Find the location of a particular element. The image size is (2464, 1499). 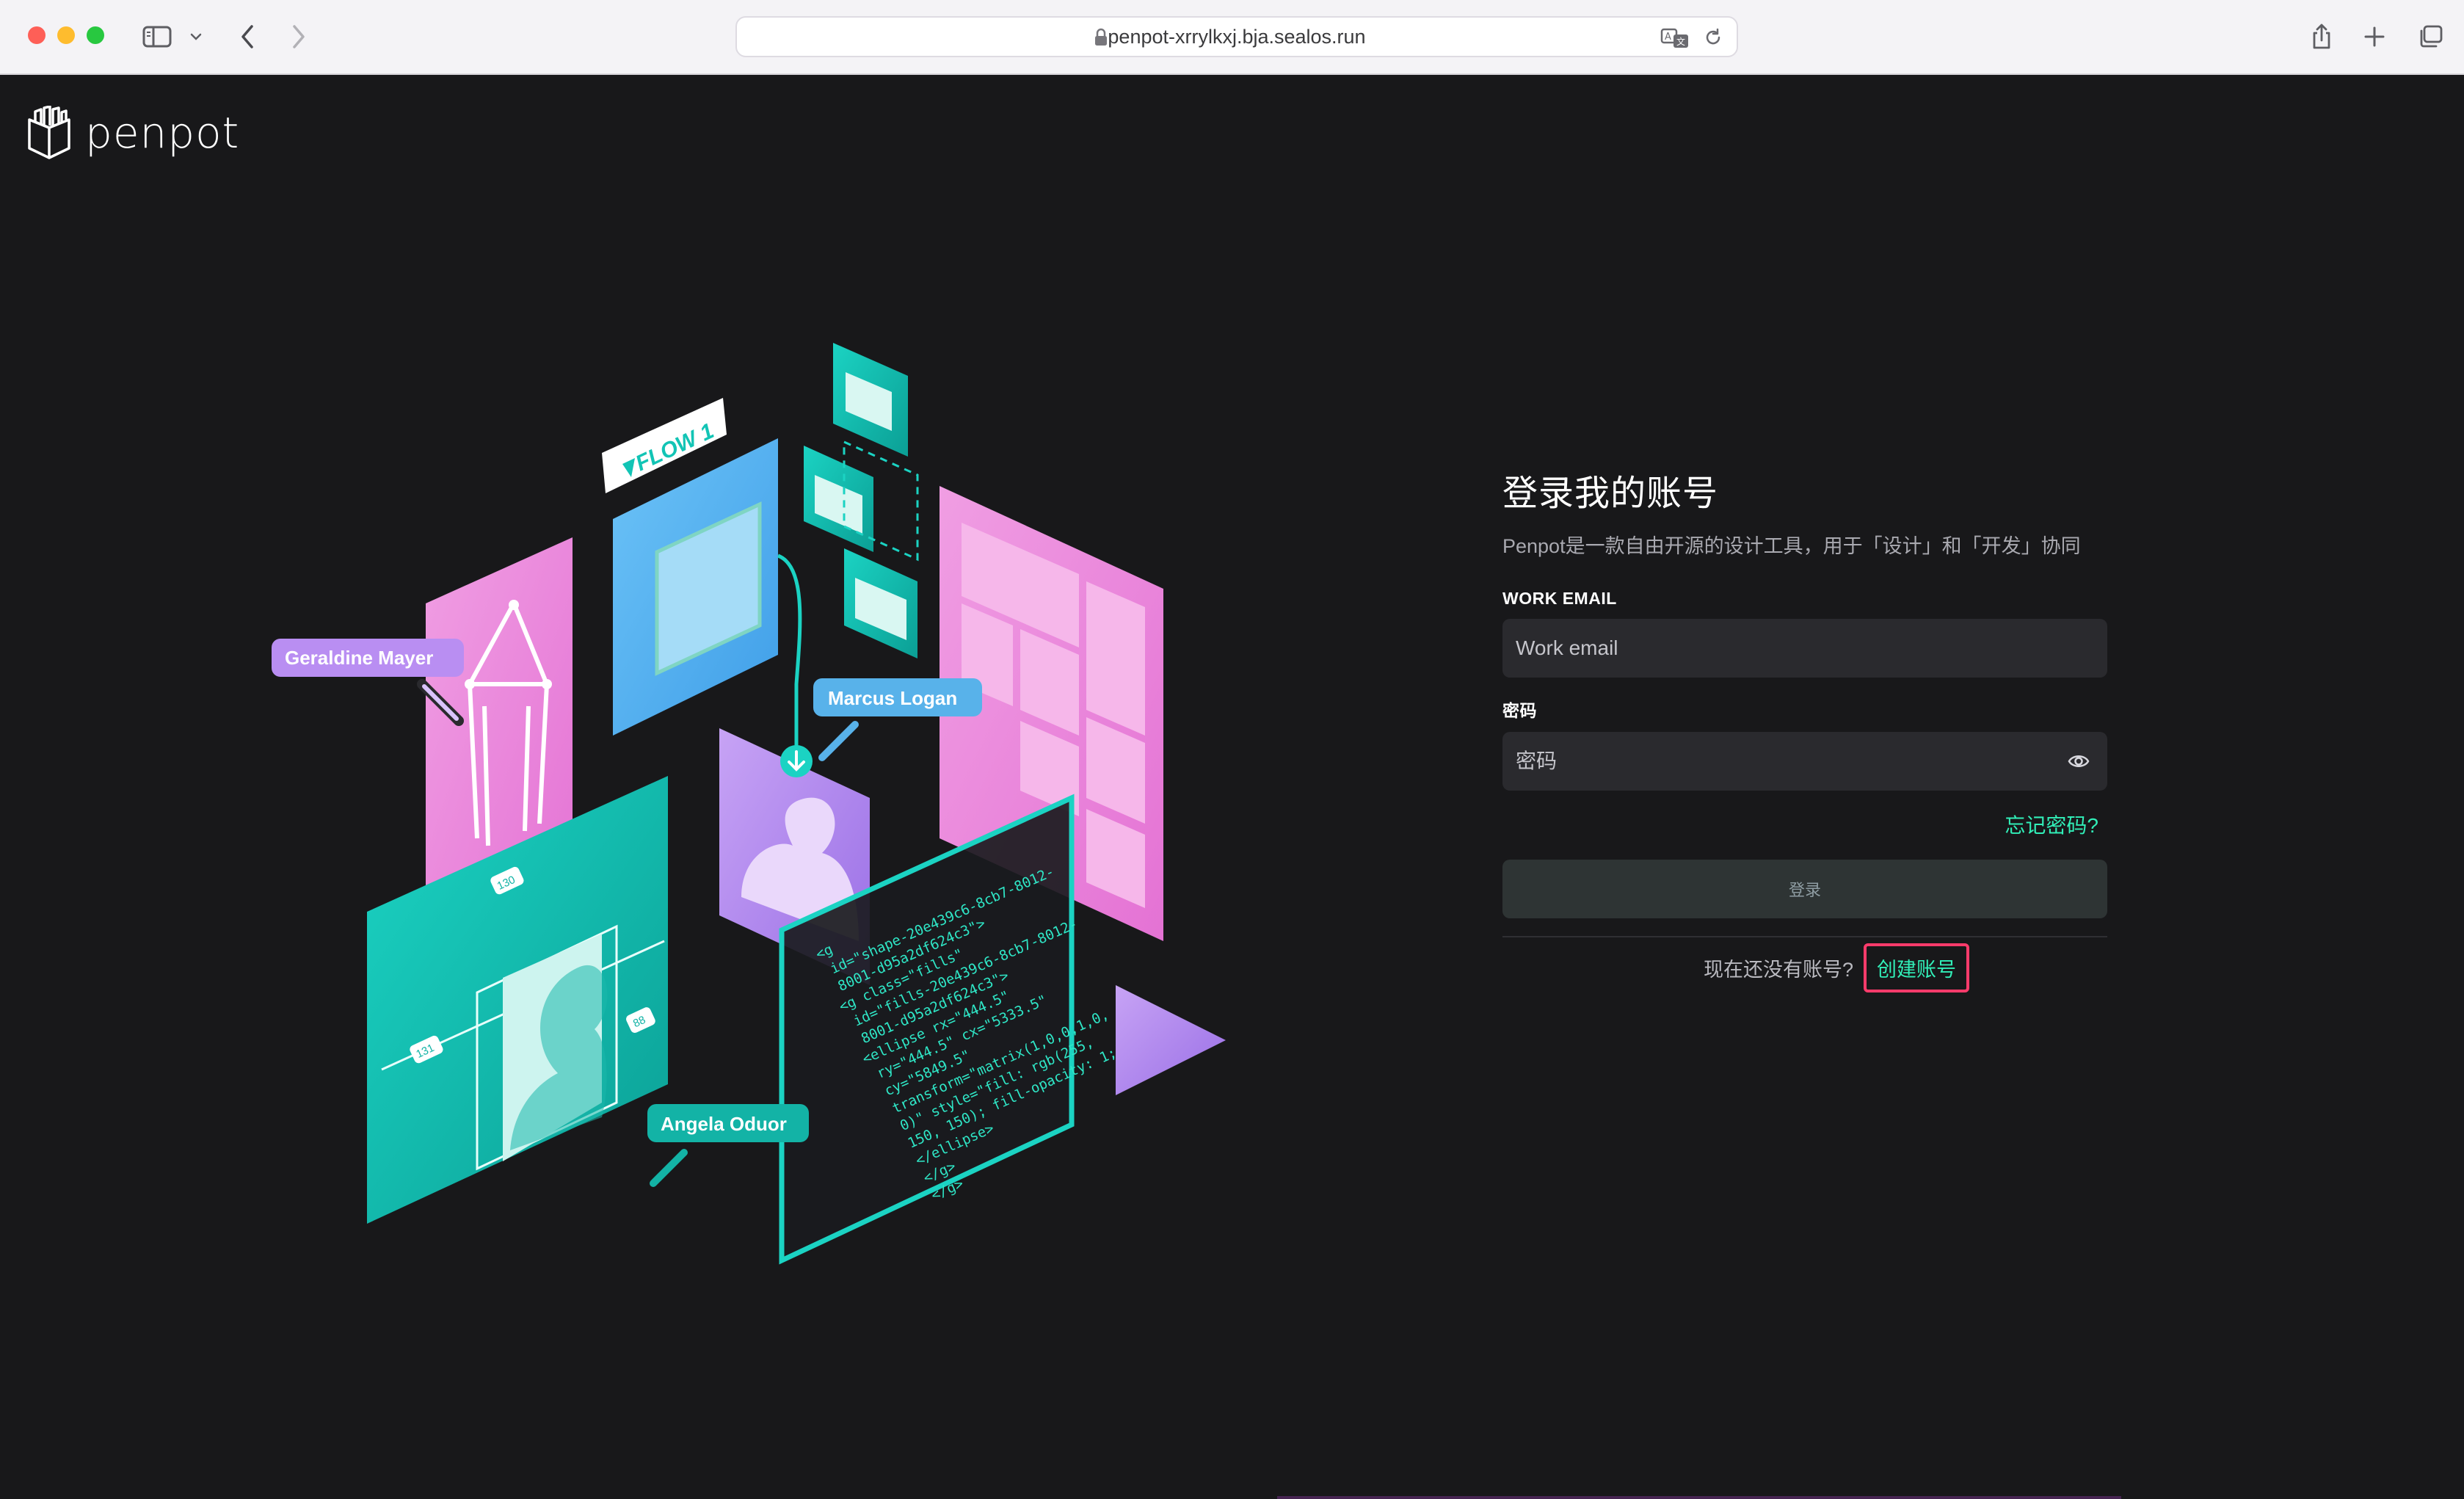

password-field is located at coordinates (1804, 762).